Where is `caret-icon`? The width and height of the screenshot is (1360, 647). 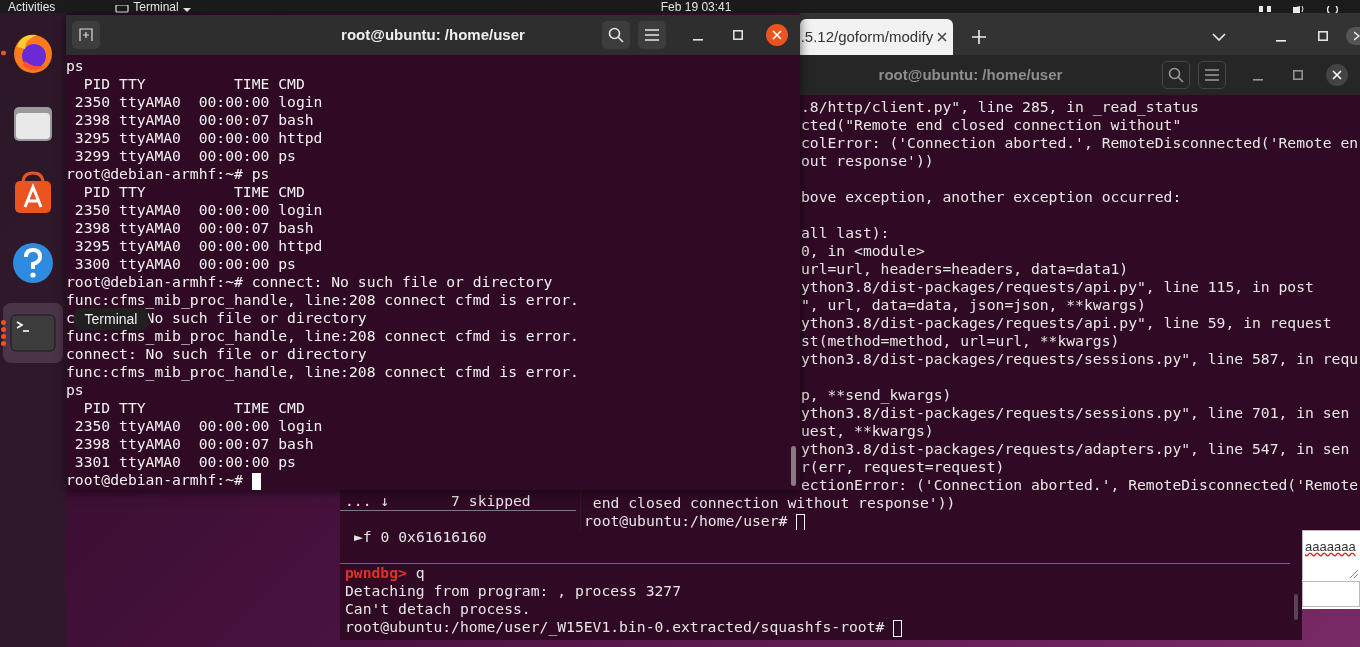 caret-icon is located at coordinates (186, 10).